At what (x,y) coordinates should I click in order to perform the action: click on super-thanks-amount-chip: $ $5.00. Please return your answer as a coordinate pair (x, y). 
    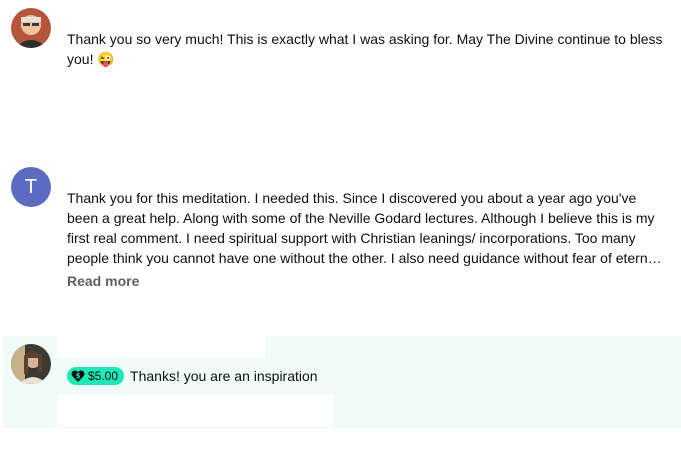
    Looking at the image, I should click on (96, 376).